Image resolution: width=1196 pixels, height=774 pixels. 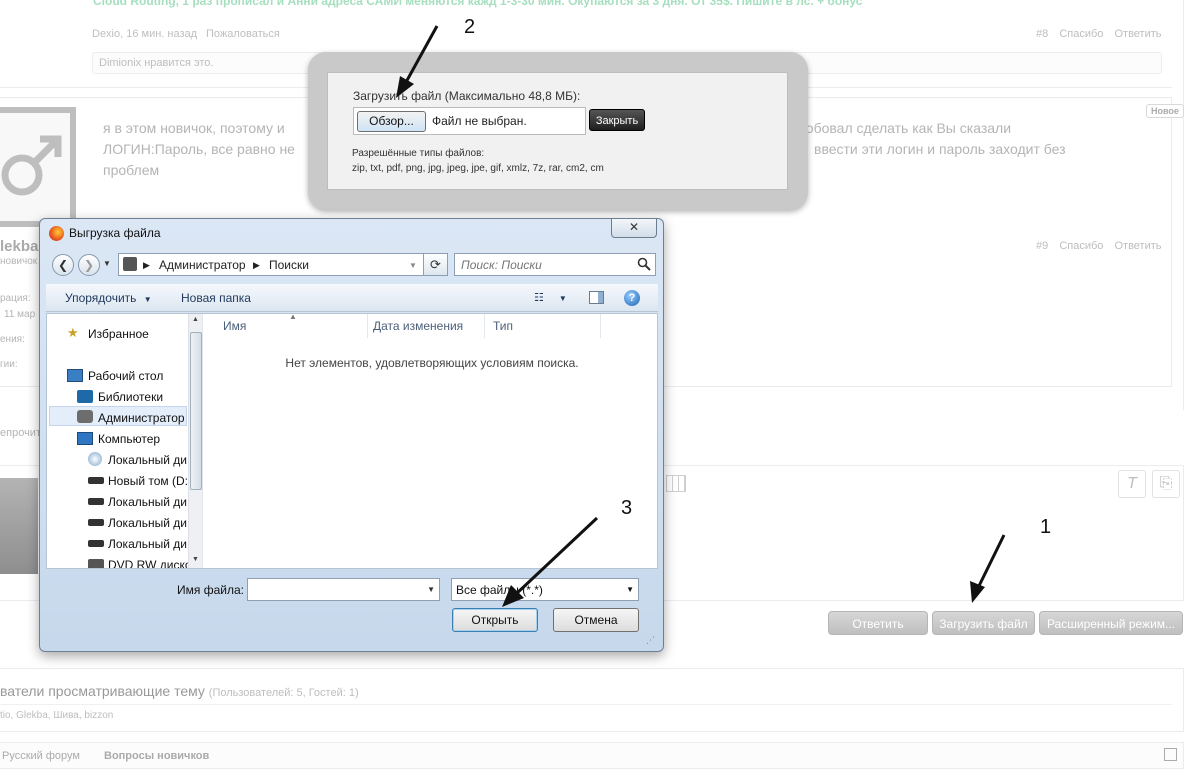 What do you see at coordinates (405, 87) in the screenshot?
I see `arrow-2-head-icon` at bounding box center [405, 87].